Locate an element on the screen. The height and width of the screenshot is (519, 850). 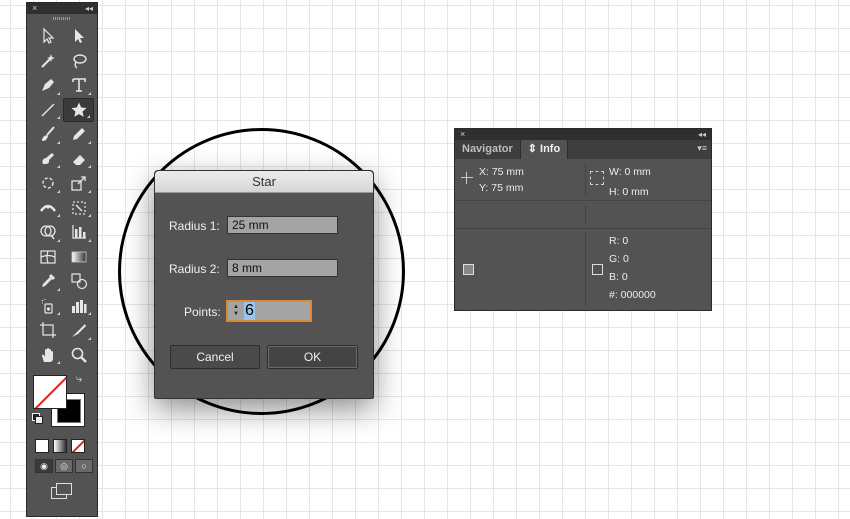
gradient-mode-icon is located at coordinates (60, 446).